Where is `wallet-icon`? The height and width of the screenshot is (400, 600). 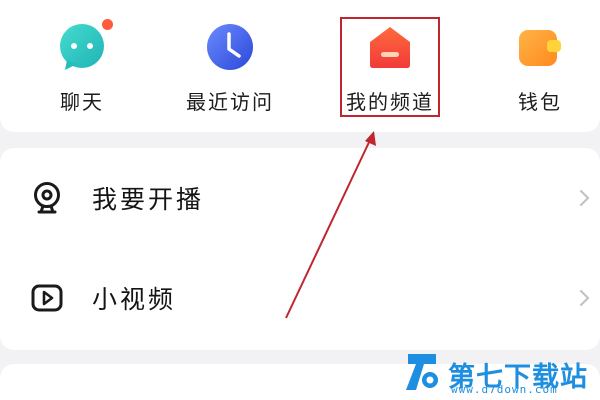 wallet-icon is located at coordinates (540, 47).